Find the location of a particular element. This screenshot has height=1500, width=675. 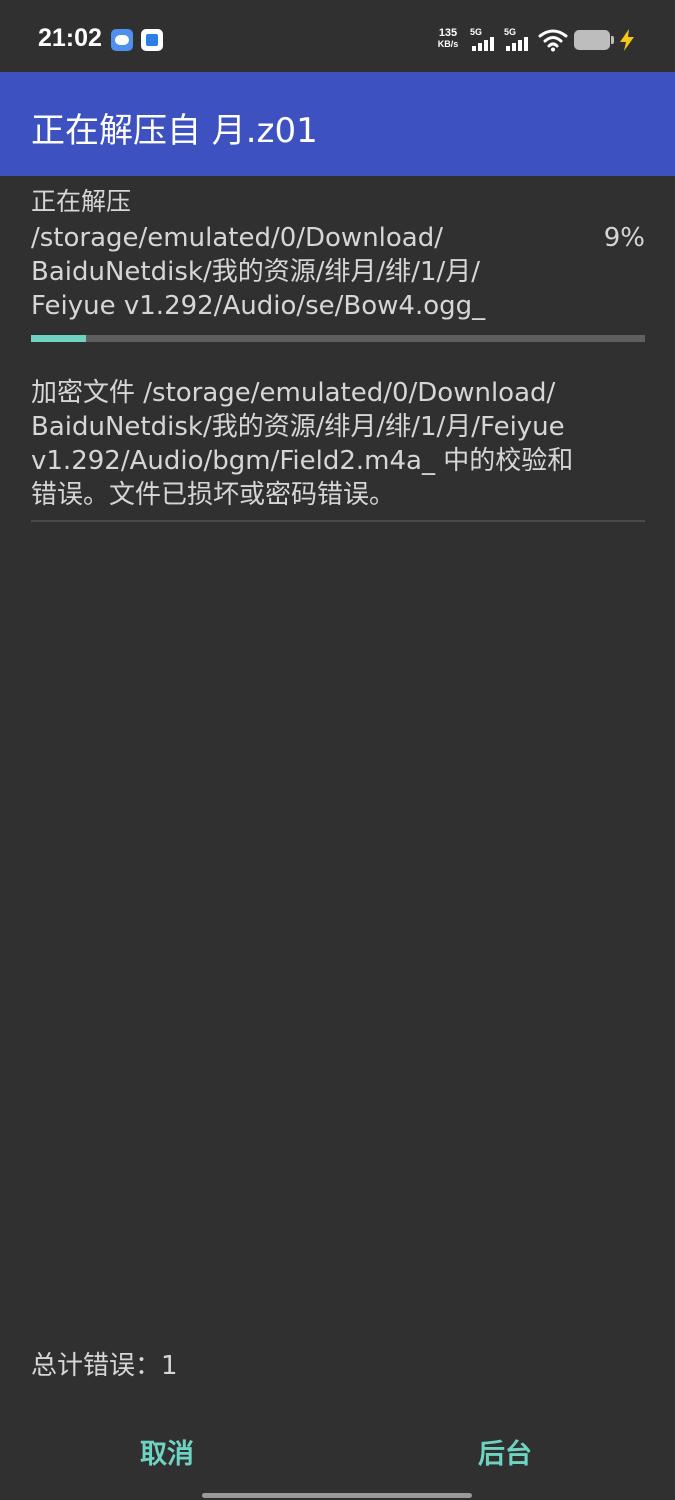

network-speed-unit: KB/s is located at coordinates (448, 44).